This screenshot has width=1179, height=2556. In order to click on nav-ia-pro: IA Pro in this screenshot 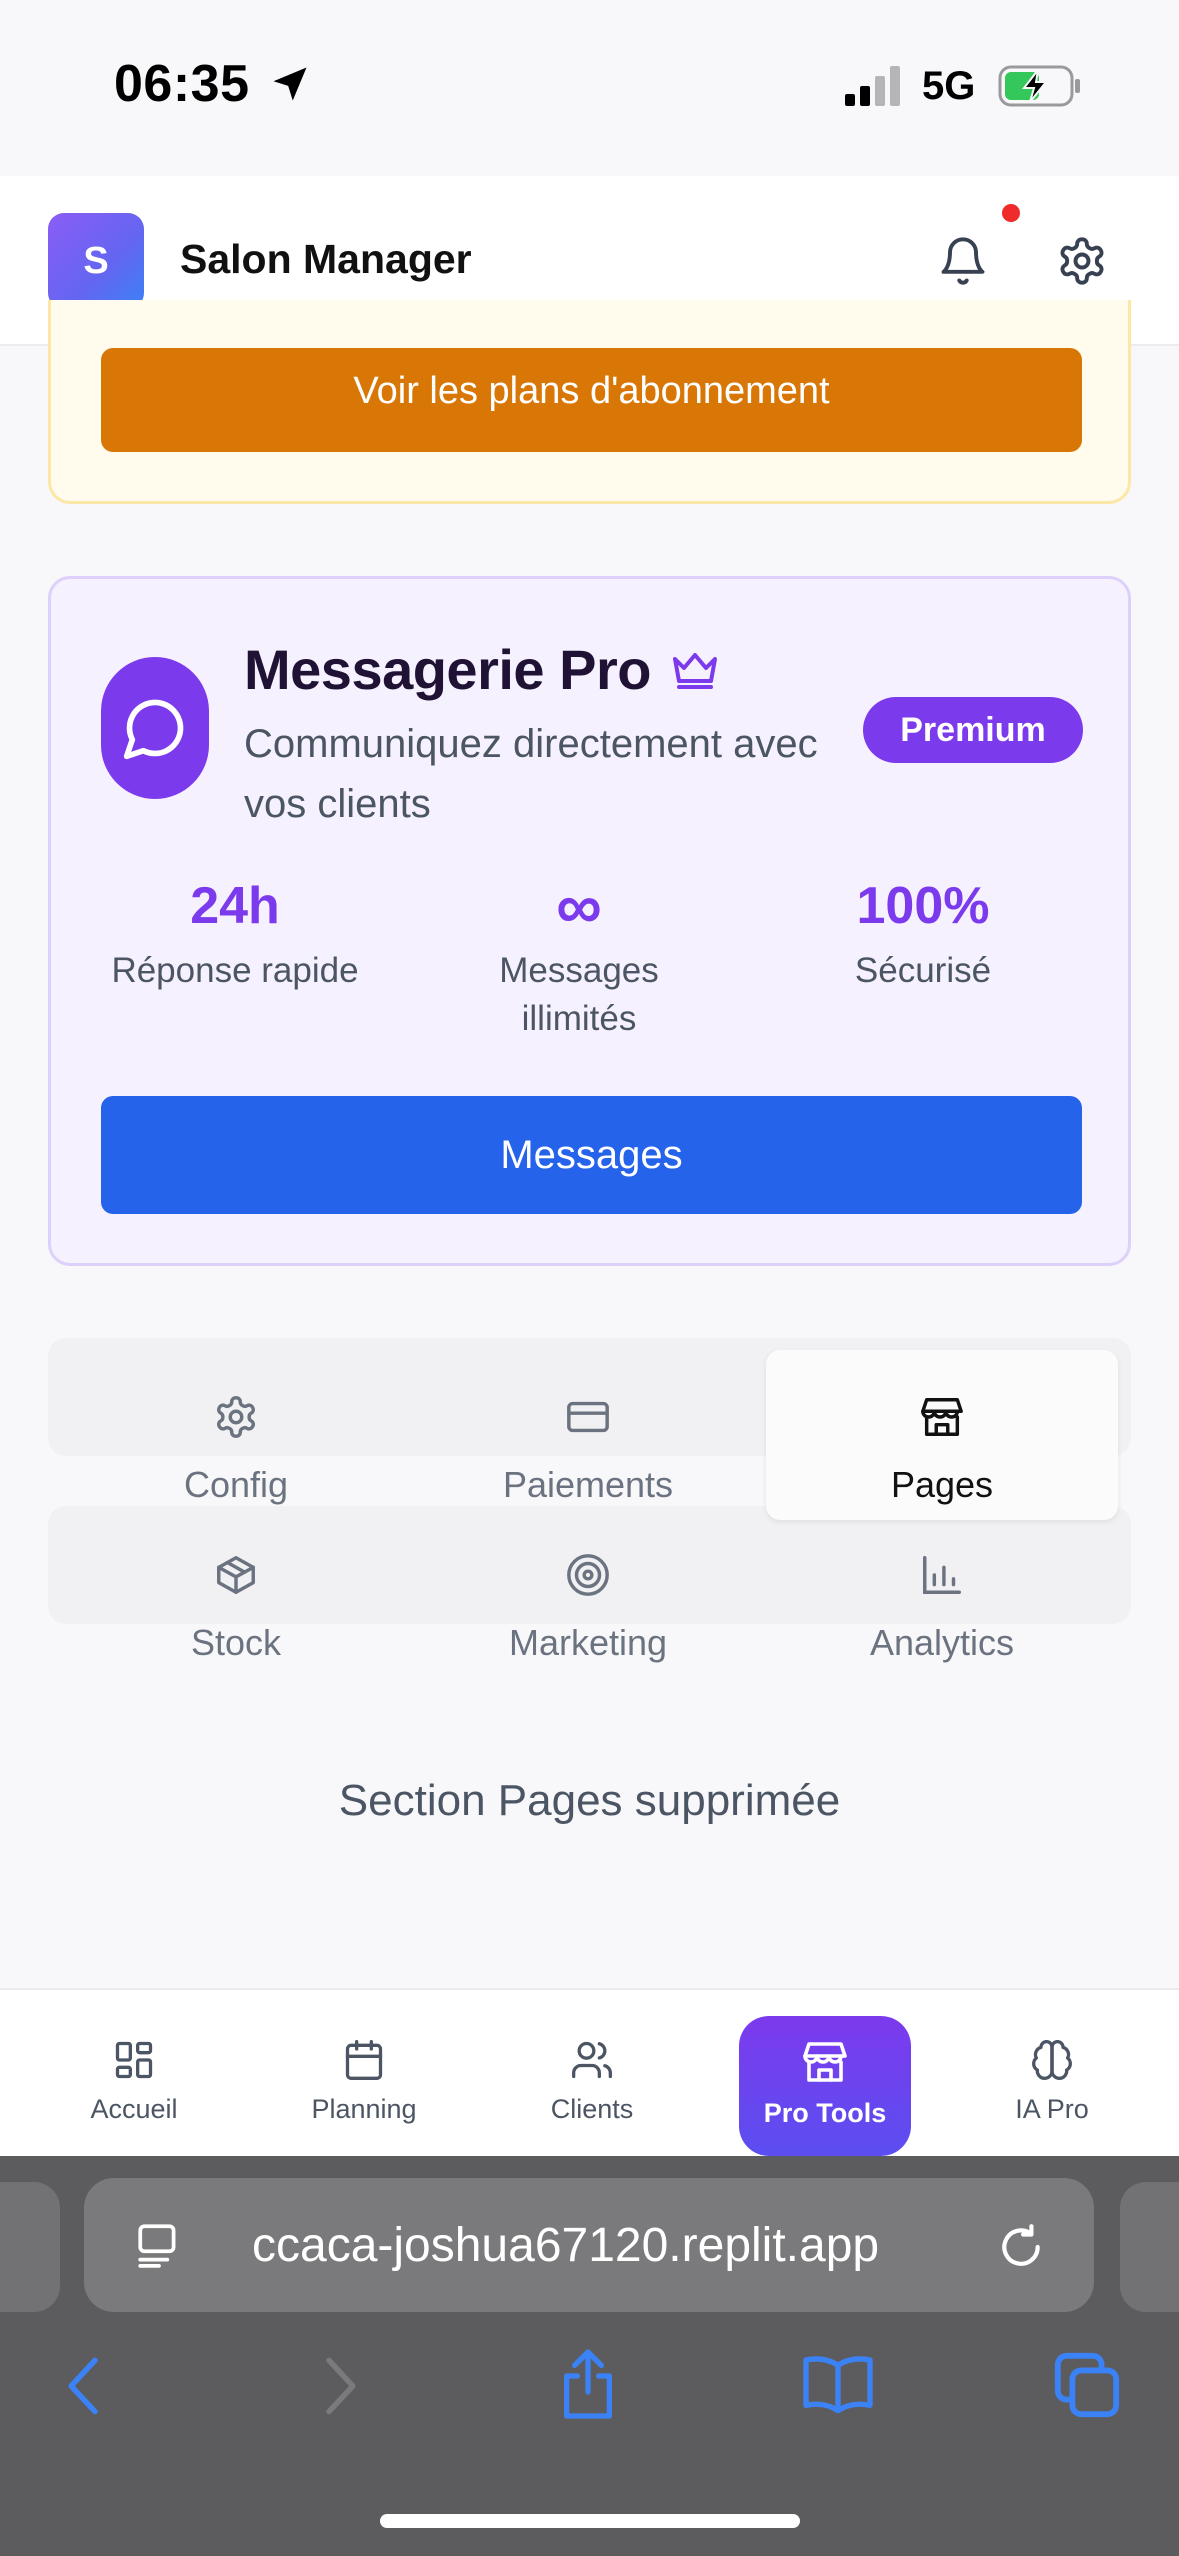, I will do `click(1052, 2074)`.